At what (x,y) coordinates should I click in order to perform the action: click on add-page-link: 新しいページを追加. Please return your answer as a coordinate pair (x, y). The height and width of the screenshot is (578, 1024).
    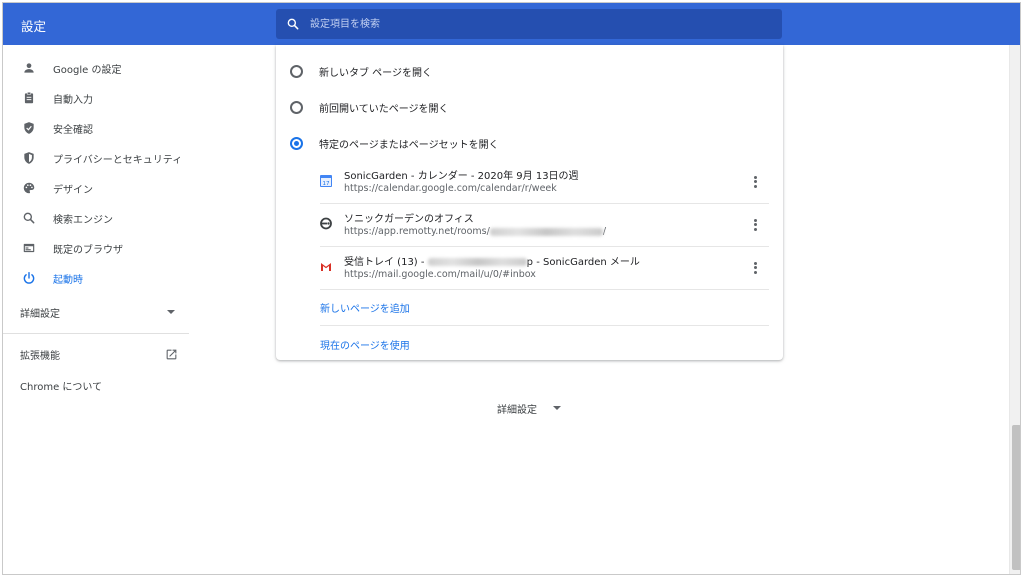
    Looking at the image, I should click on (365, 307).